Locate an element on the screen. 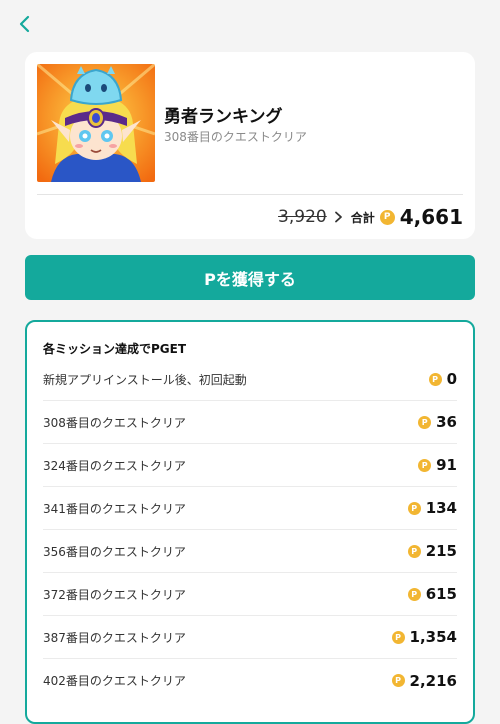 The image size is (500, 724). app-icon is located at coordinates (96, 123).